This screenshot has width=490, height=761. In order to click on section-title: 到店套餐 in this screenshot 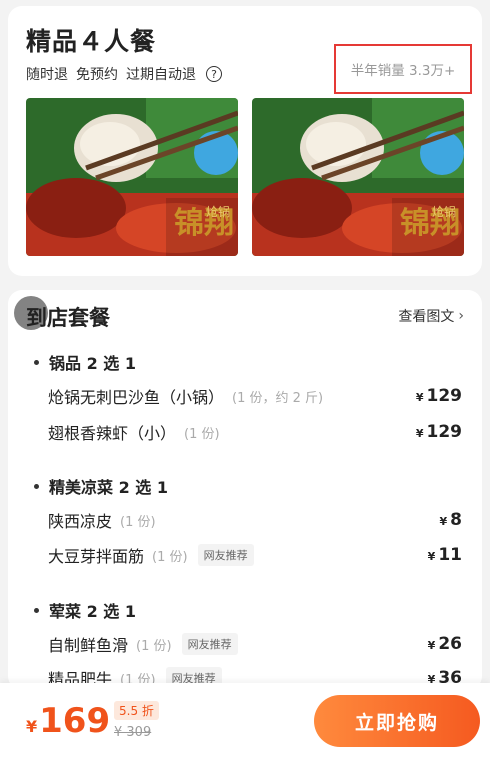, I will do `click(68, 318)`.